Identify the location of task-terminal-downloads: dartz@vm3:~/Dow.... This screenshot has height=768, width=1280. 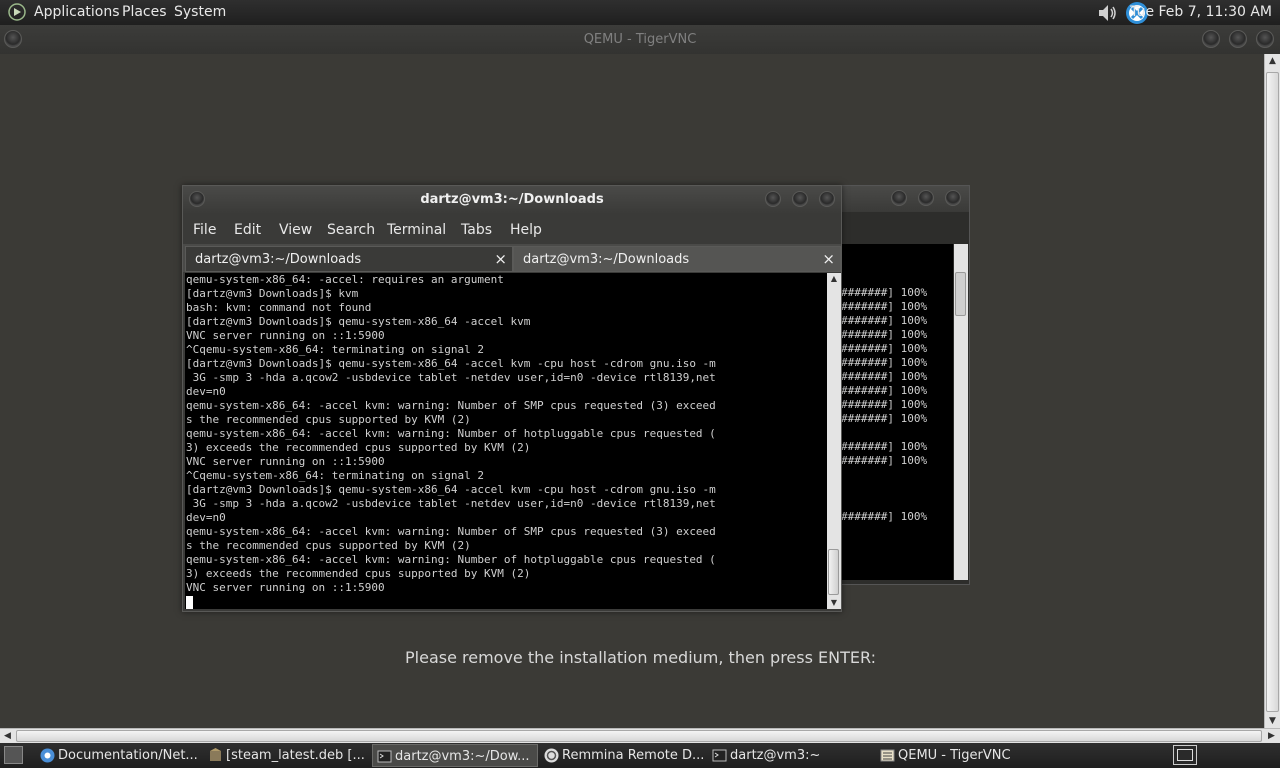
(455, 755).